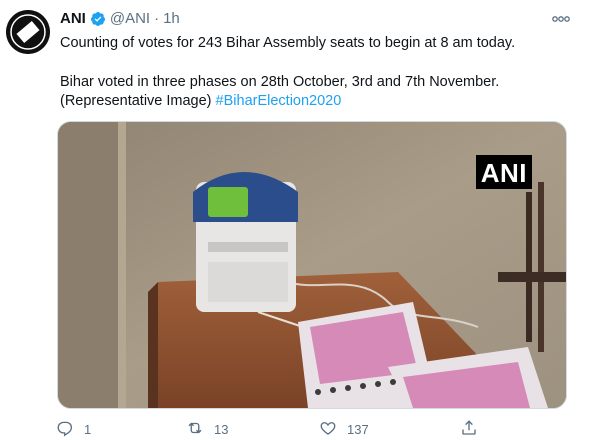 The width and height of the screenshot is (590, 440). What do you see at coordinates (207, 429) in the screenshot?
I see `retweet-button: 13` at bounding box center [207, 429].